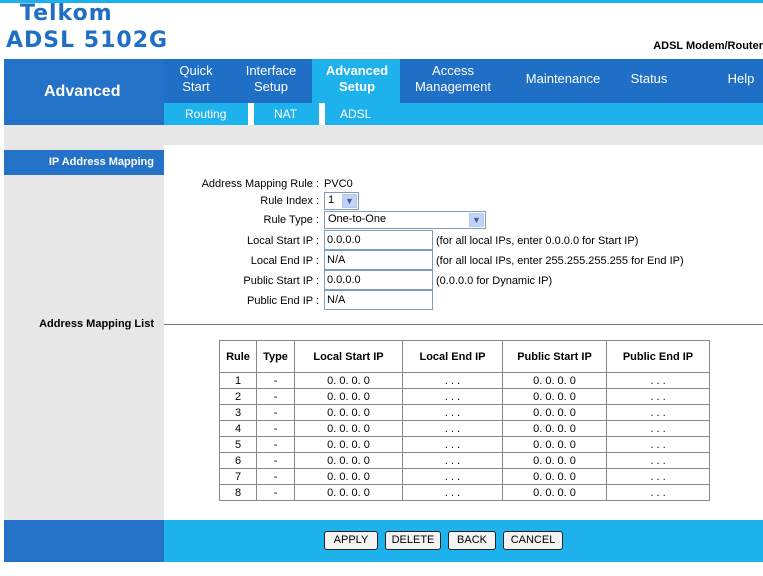  Describe the element at coordinates (348, 356) in the screenshot. I see `column-header-local-start-ip: Local Start IP` at that location.